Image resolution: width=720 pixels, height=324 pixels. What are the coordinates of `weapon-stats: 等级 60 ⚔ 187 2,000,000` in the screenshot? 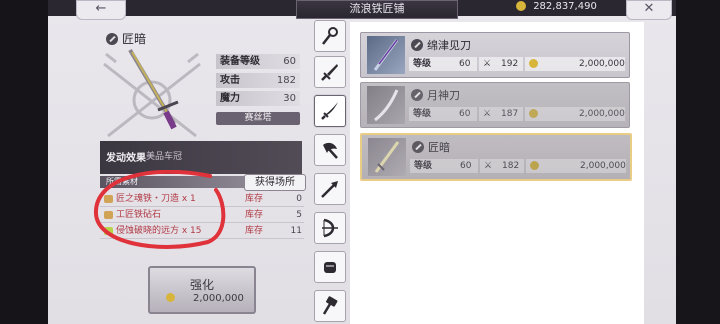 It's located at (517, 114).